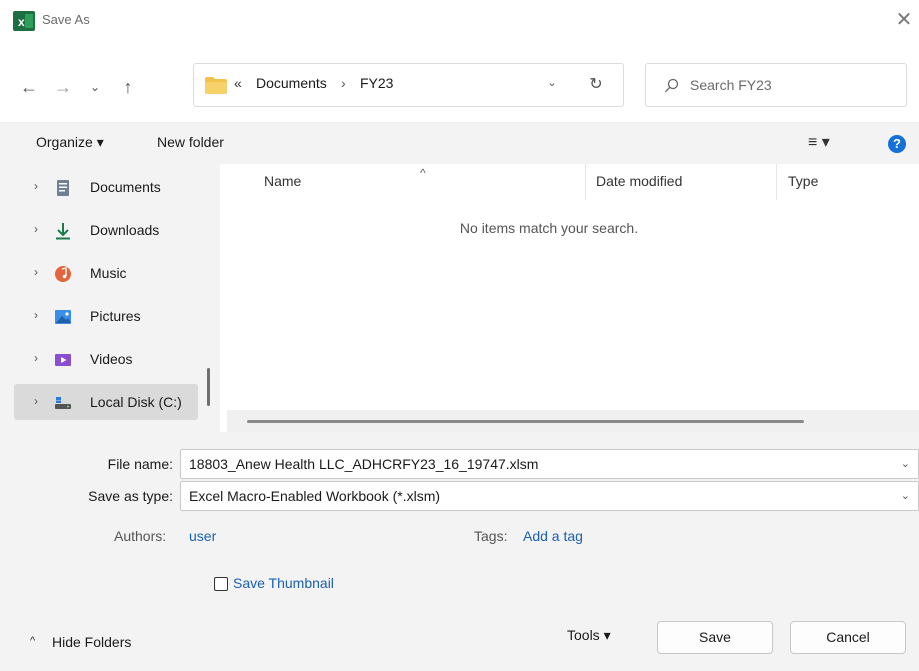 The height and width of the screenshot is (671, 919). I want to click on save-as-type-value: Excel Macro-Enabled Workbook (*.xlsm), so click(314, 496).